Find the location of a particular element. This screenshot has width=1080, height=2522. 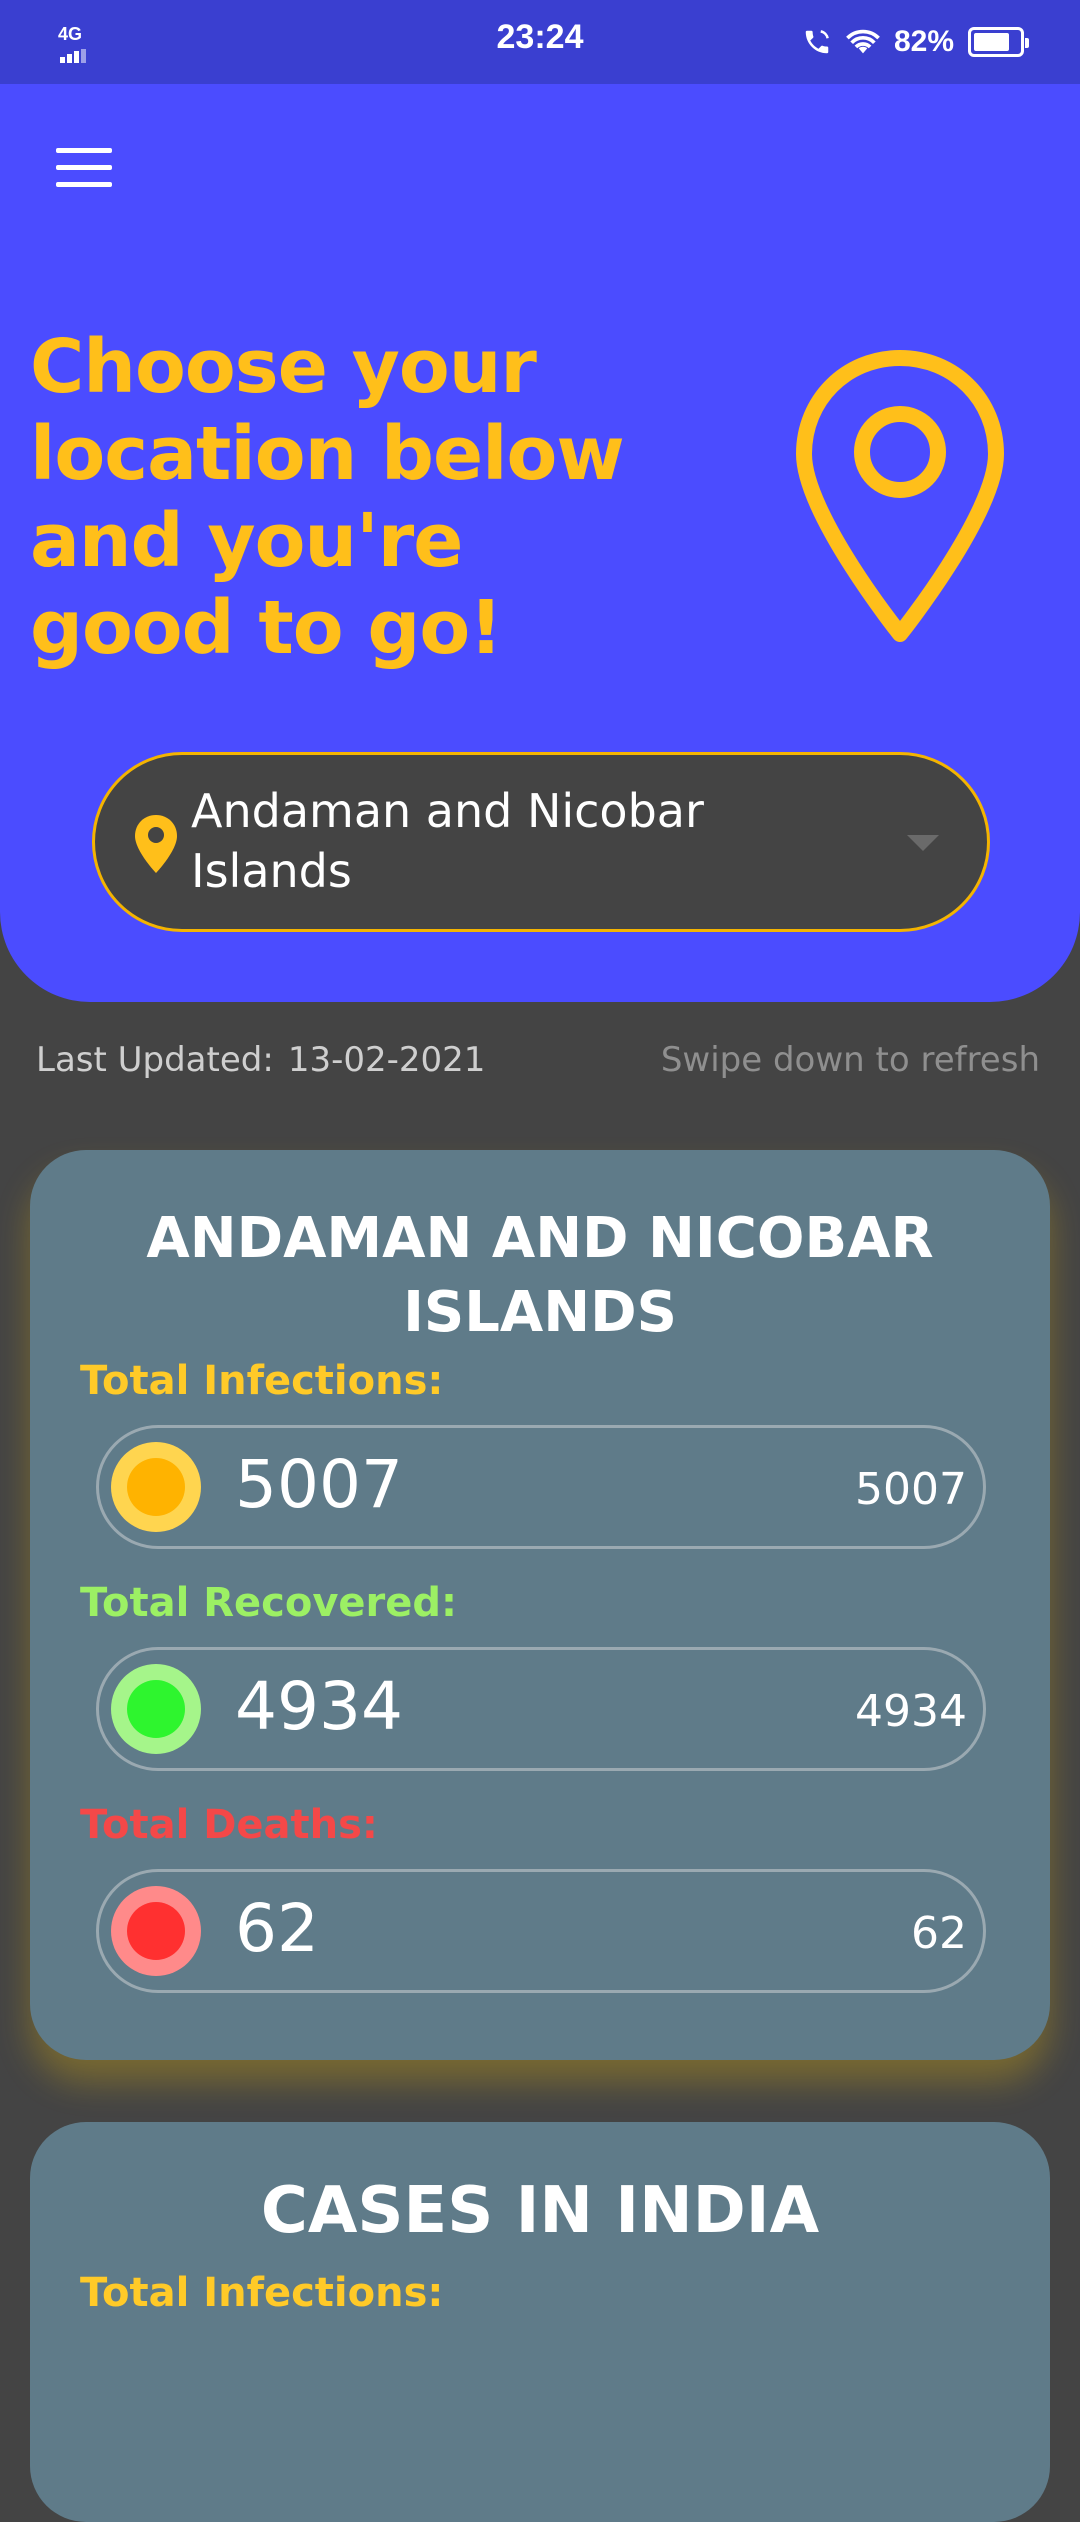

infections-indicator-icon is located at coordinates (156, 1487).